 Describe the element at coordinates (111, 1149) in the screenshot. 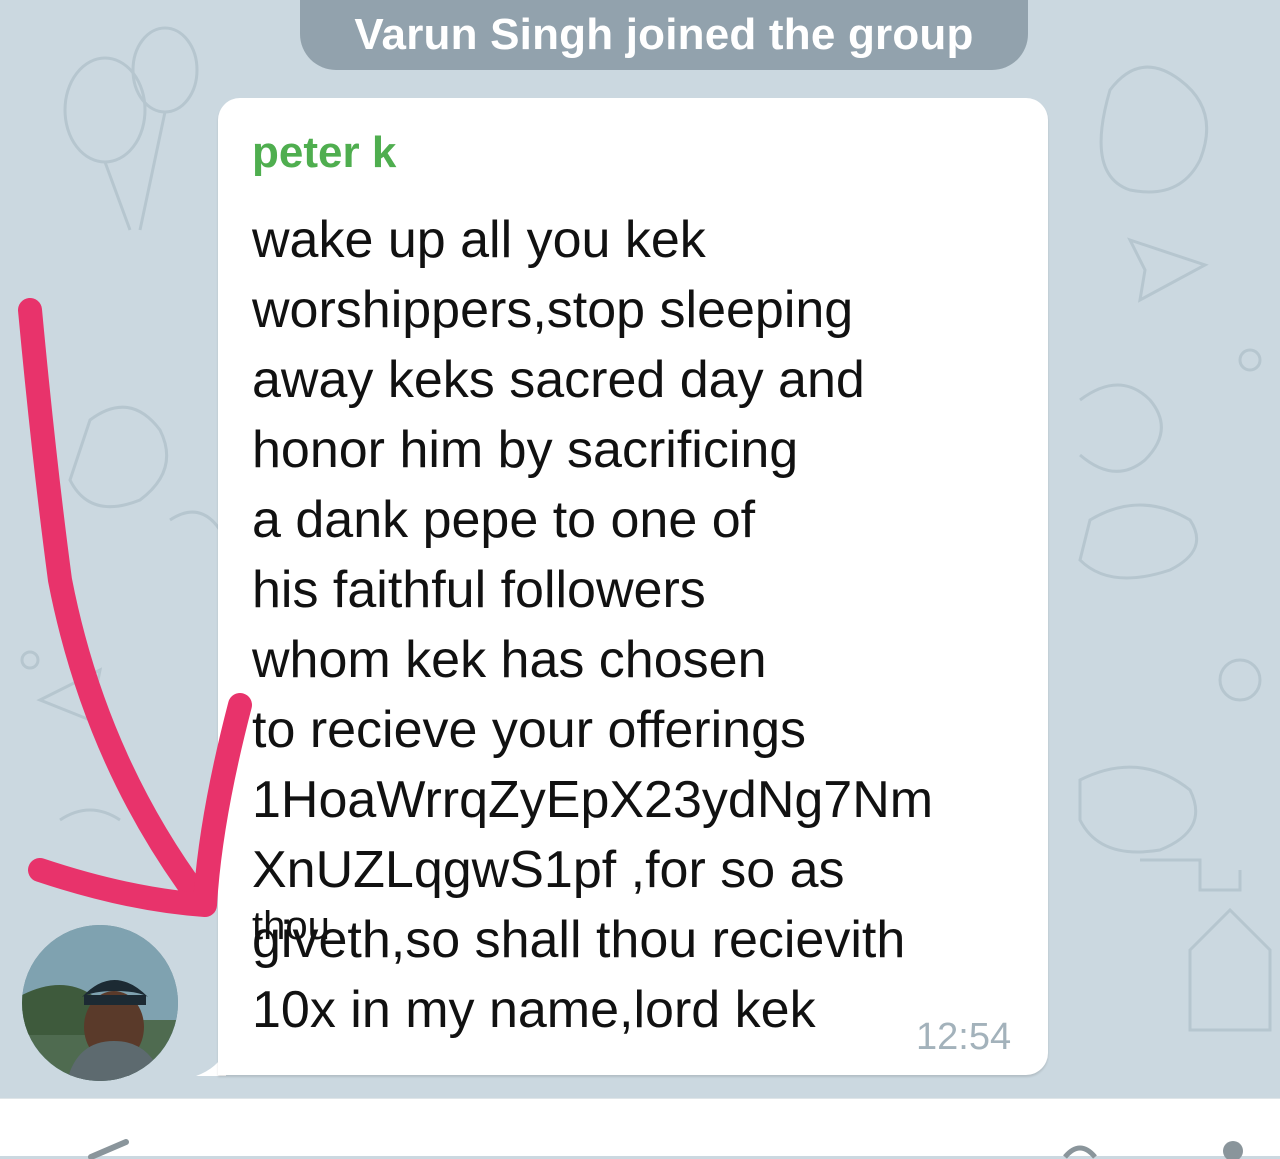

I see `attach-icon` at that location.